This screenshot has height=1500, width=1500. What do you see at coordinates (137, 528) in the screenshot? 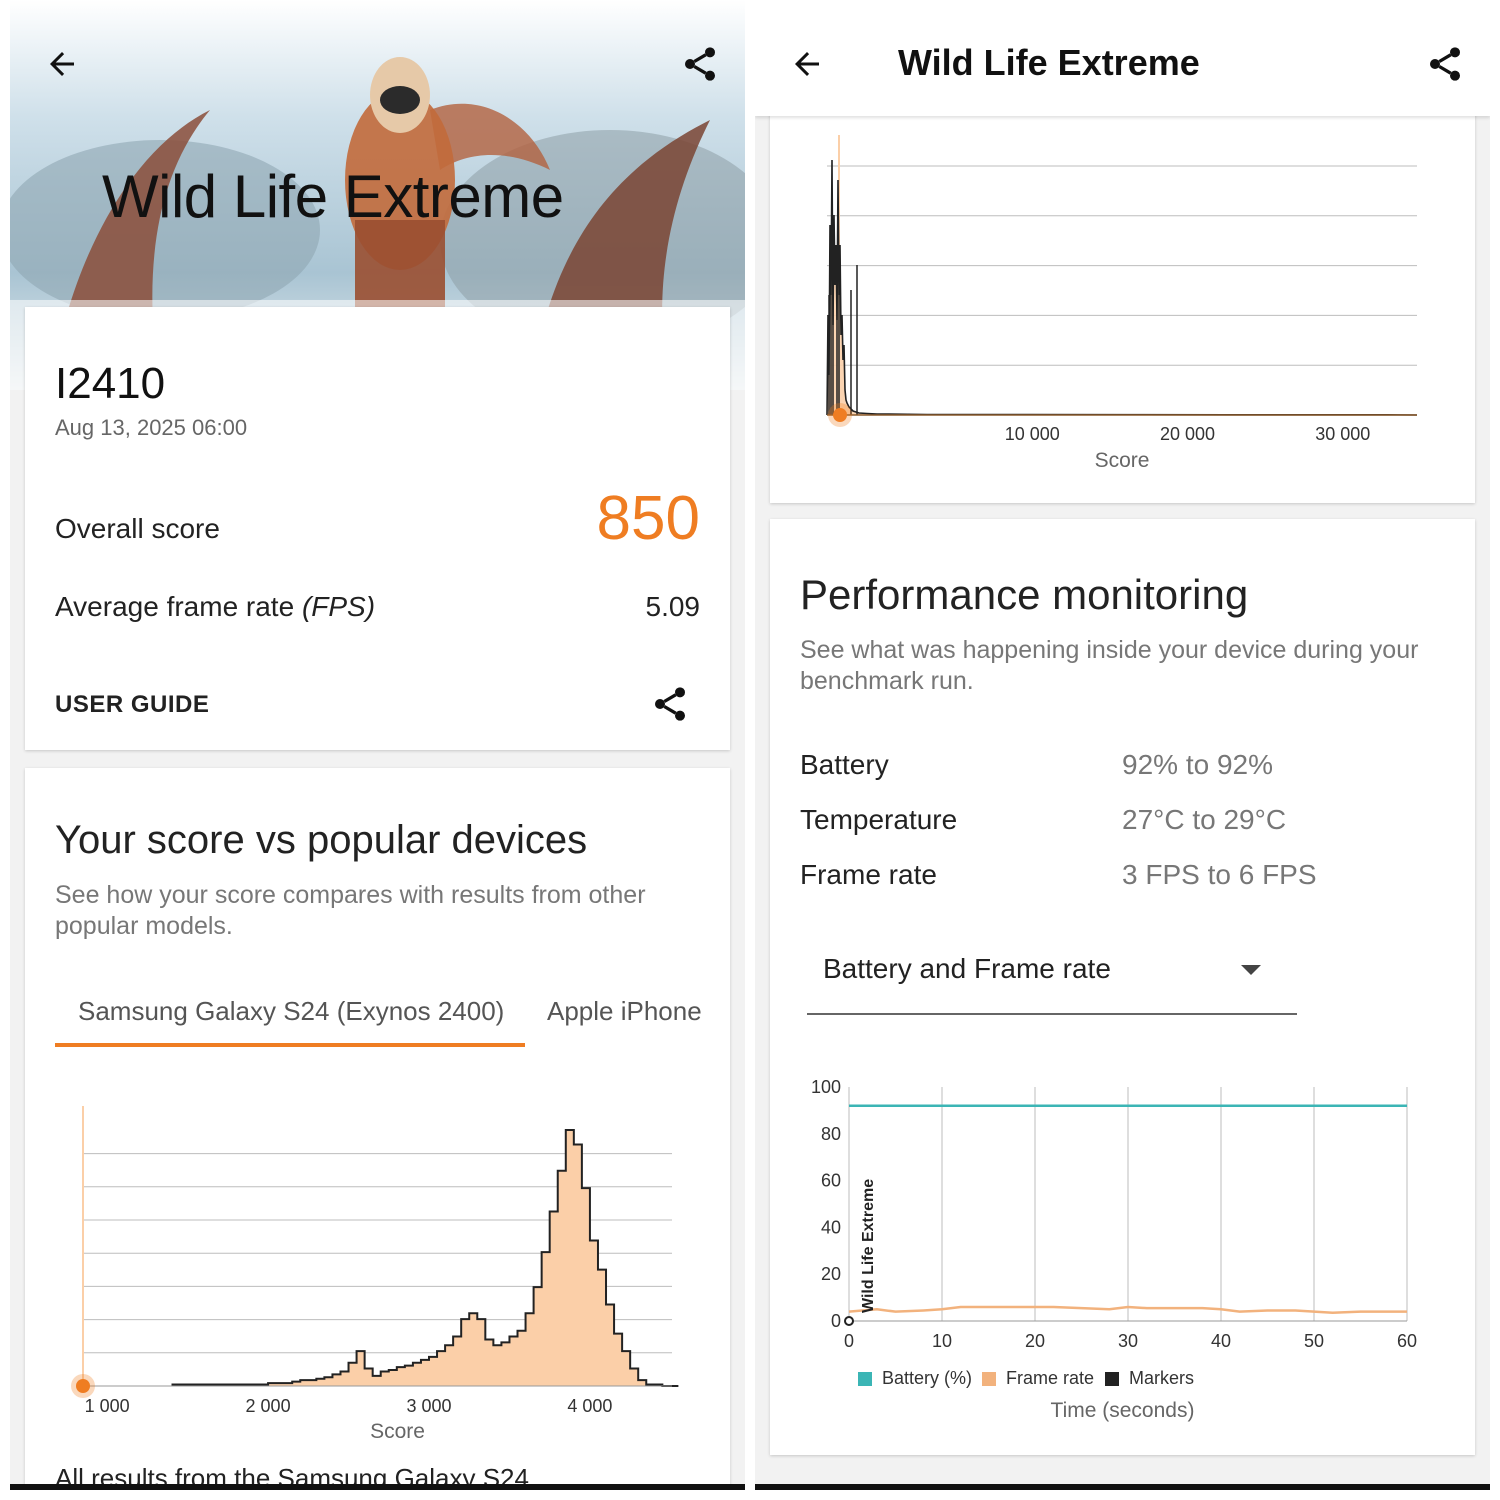
I see `overall-score-label: Overall score` at bounding box center [137, 528].